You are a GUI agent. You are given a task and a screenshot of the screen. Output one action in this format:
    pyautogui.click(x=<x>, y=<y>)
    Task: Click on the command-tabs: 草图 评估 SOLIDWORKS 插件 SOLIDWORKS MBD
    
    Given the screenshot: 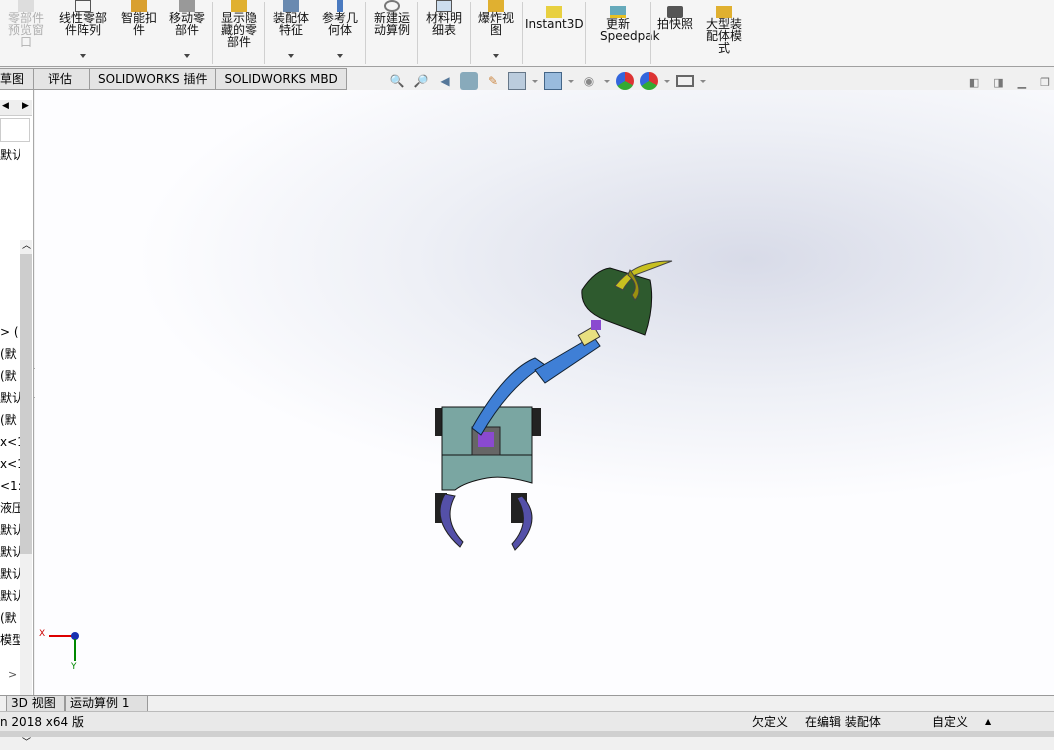 What is the action you would take?
    pyautogui.click(x=173, y=79)
    